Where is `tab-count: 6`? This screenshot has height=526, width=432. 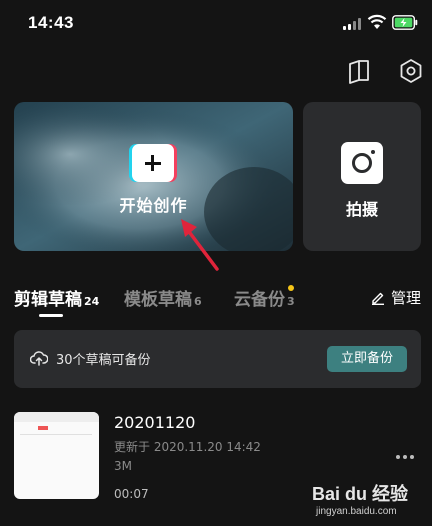 tab-count: 6 is located at coordinates (198, 301).